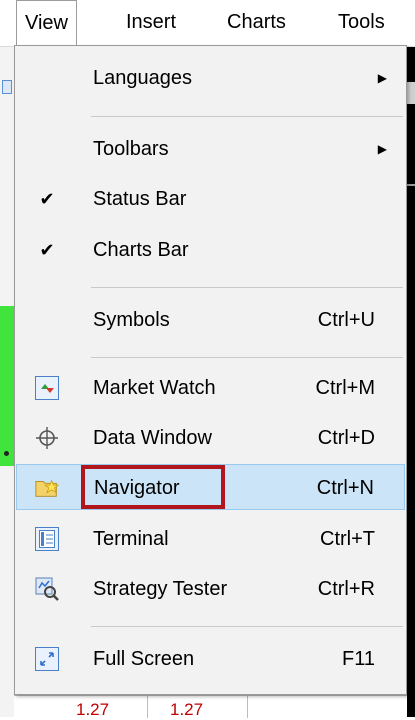 The image size is (415, 720). What do you see at coordinates (47, 388) in the screenshot?
I see `market-watch-icon` at bounding box center [47, 388].